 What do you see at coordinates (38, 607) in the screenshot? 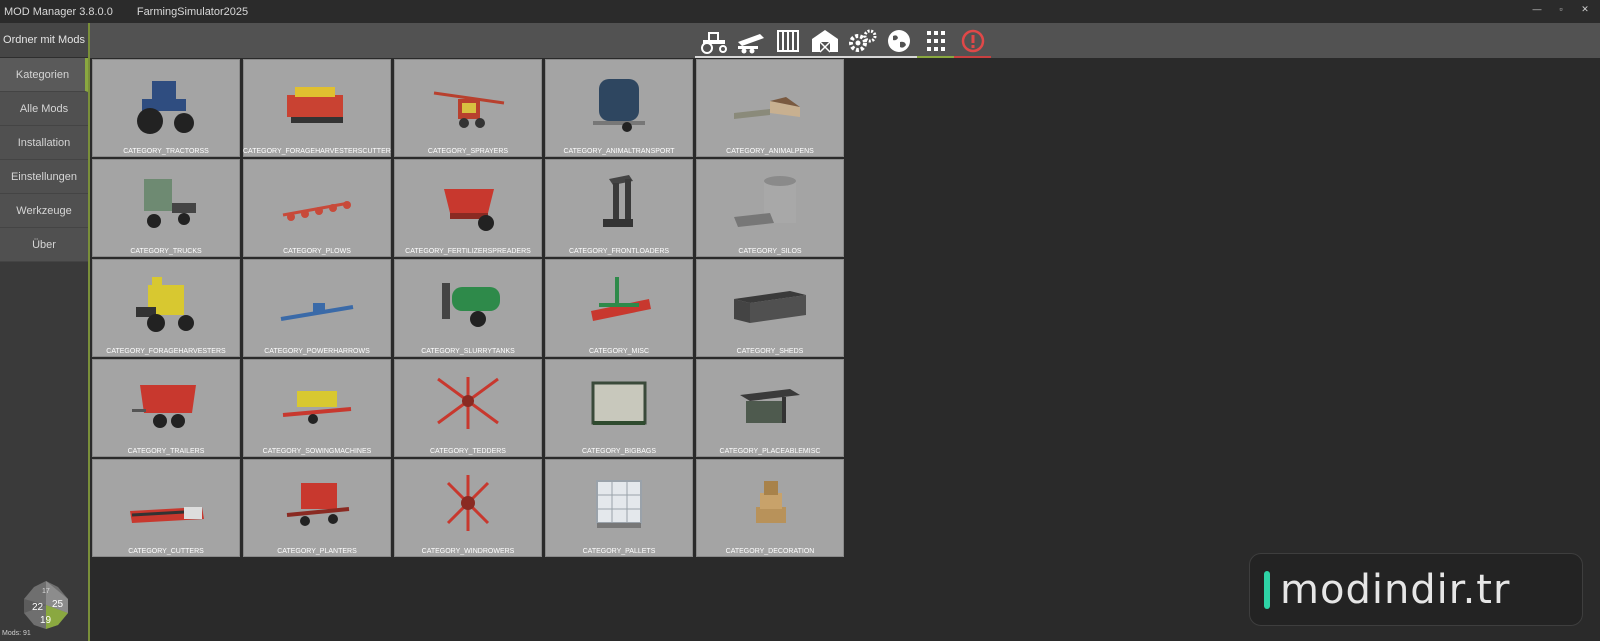
I see `logo-number-22: 22` at bounding box center [38, 607].